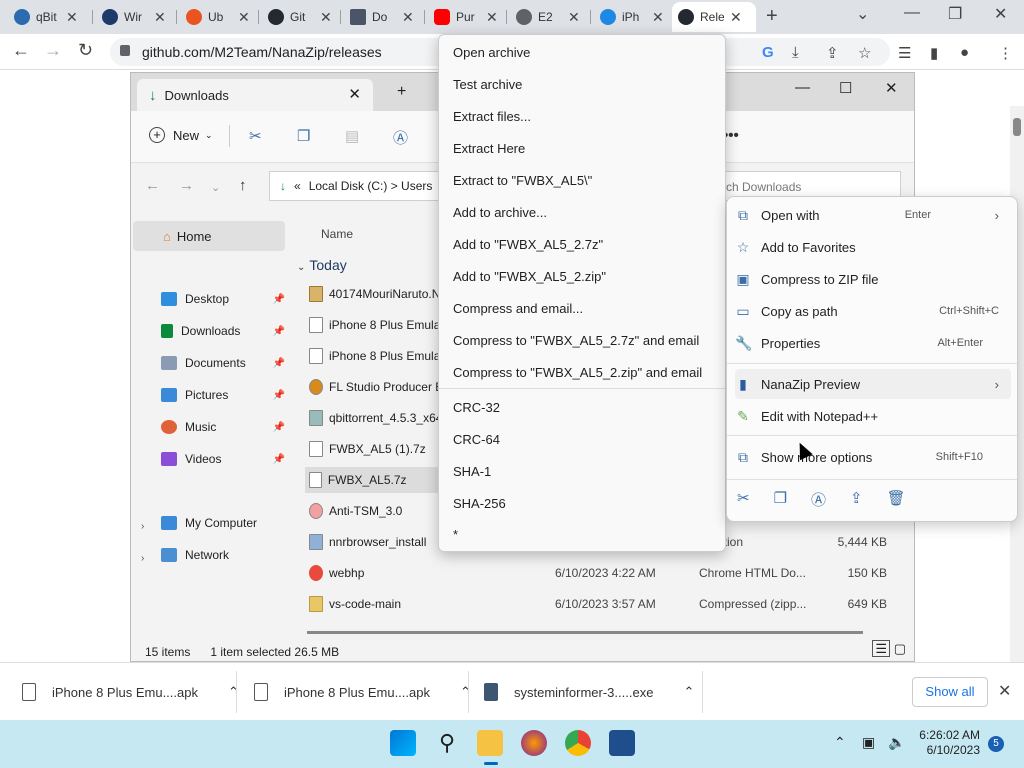  Describe the element at coordinates (455, 534) in the screenshot. I see `menu-item-all-hashes: *` at that location.